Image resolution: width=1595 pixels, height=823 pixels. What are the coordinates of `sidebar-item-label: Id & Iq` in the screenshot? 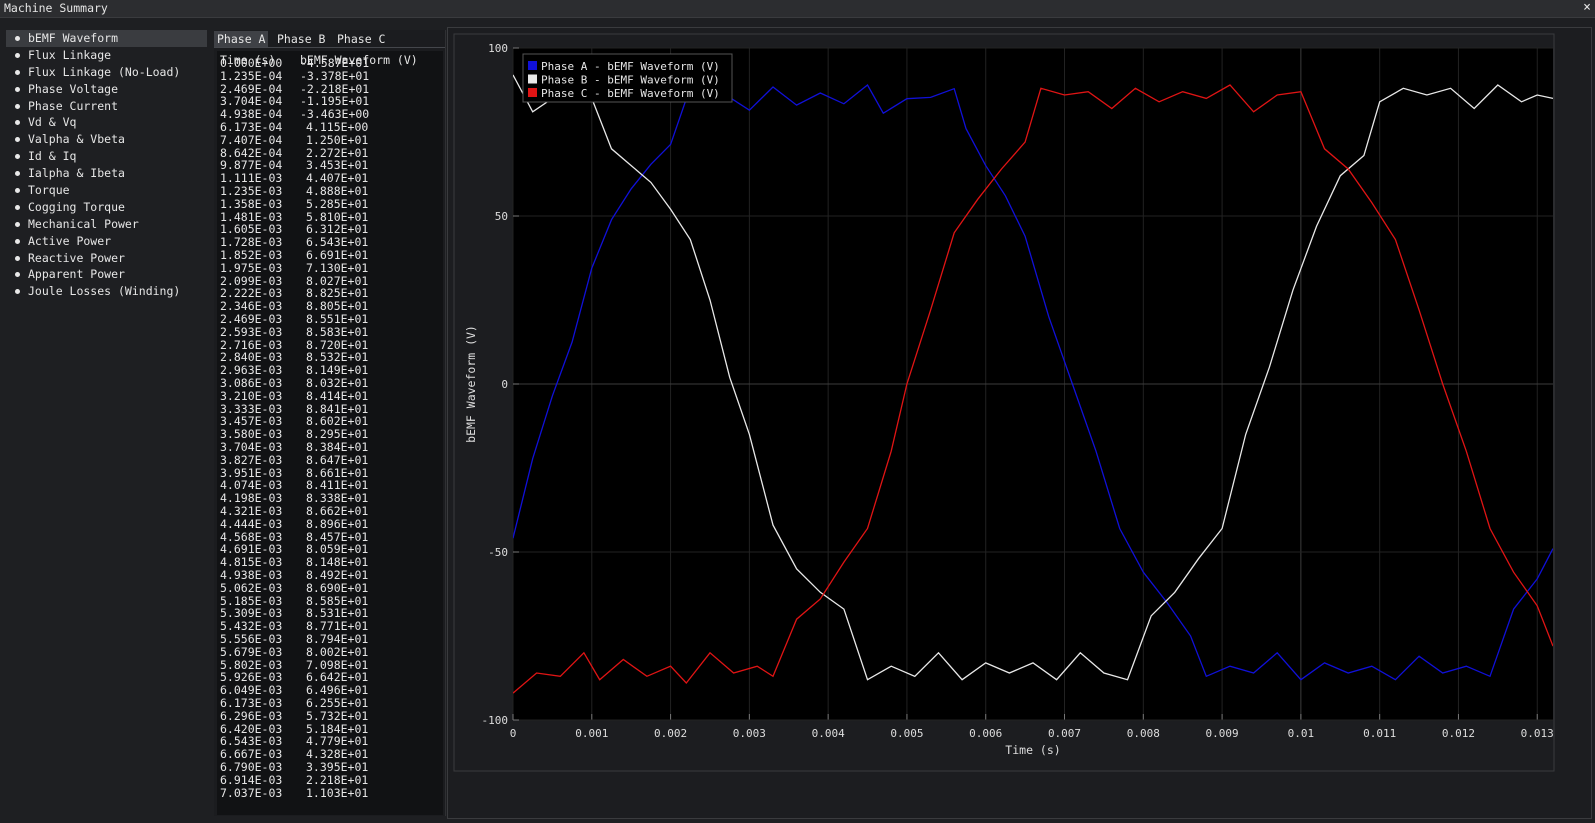 It's located at (52, 156).